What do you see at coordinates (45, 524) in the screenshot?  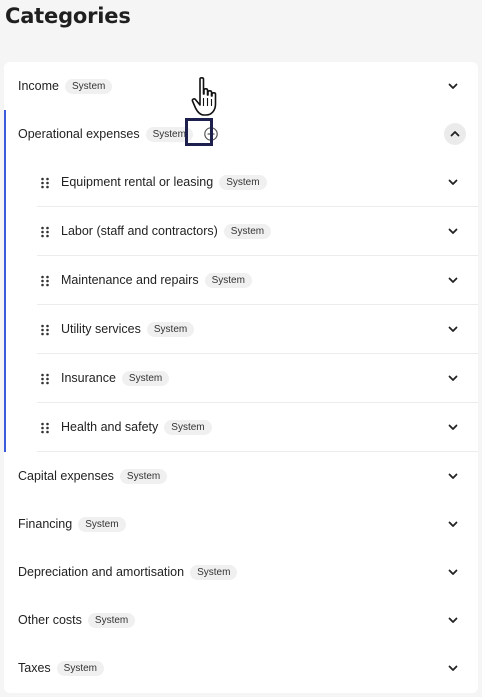 I see `category-label: Financing` at bounding box center [45, 524].